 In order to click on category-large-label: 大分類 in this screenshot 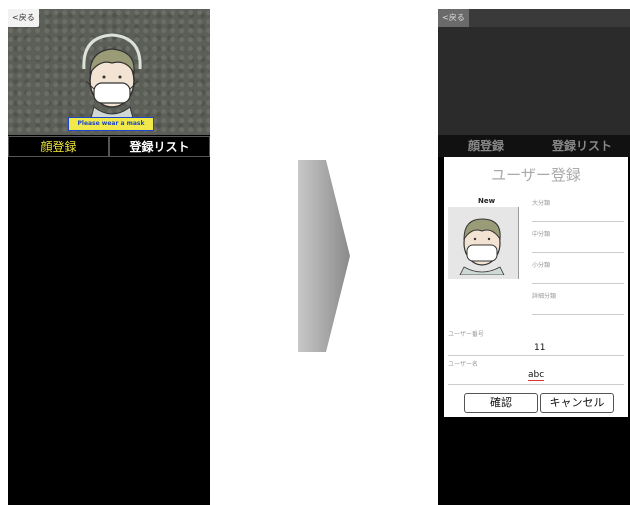, I will do `click(541, 203)`.